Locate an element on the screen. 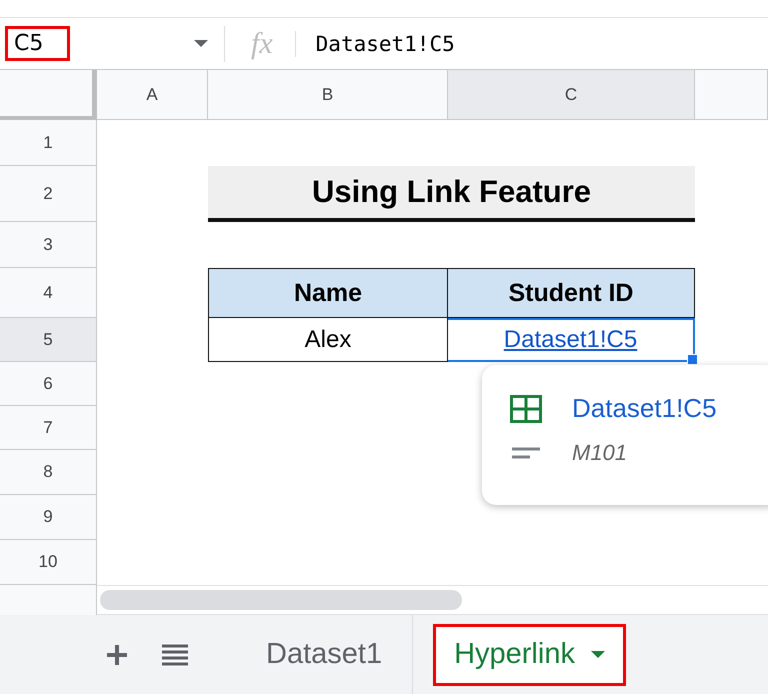  row-header: 7 is located at coordinates (48, 428).